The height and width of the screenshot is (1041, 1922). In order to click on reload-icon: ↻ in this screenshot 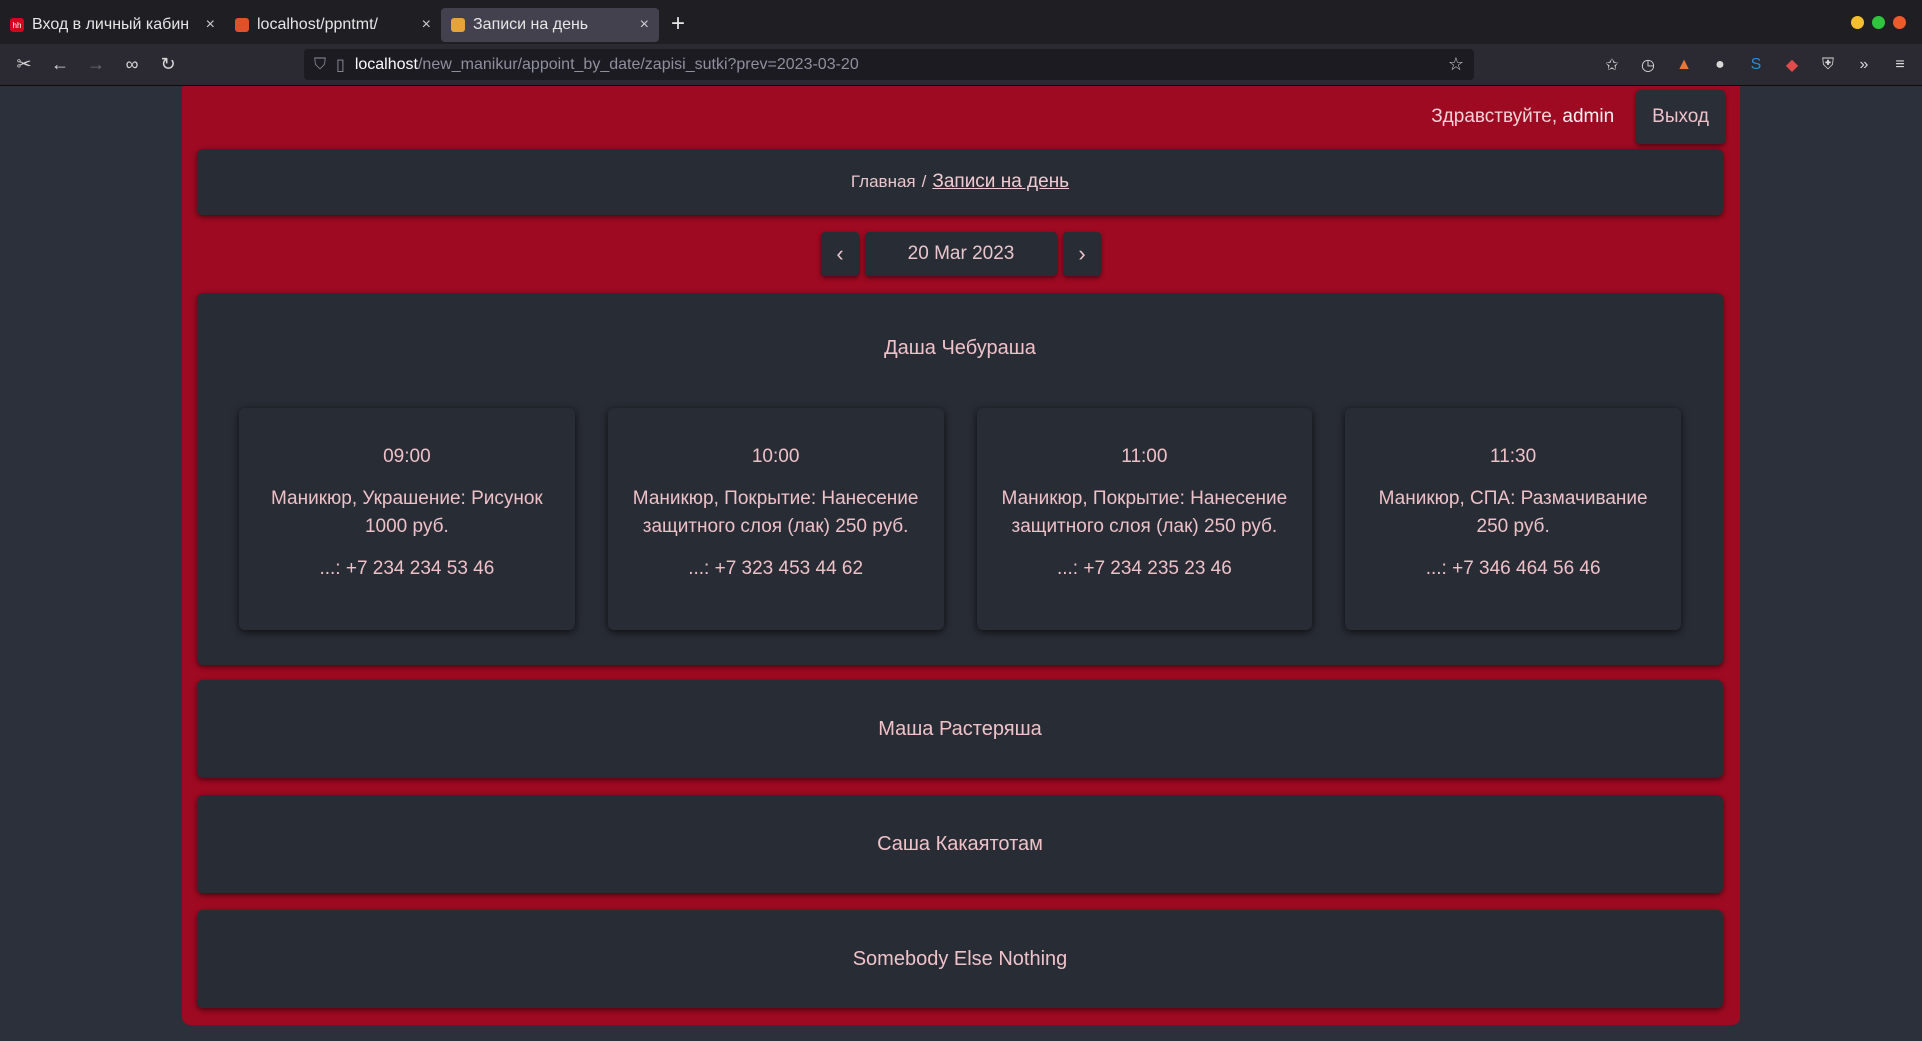, I will do `click(168, 65)`.